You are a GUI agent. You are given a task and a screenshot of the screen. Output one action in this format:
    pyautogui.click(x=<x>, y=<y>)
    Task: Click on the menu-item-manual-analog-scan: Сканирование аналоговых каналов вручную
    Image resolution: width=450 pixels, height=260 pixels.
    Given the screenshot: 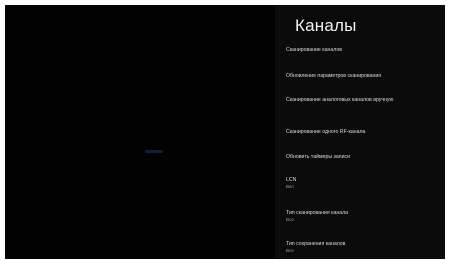 What is the action you would take?
    pyautogui.click(x=363, y=100)
    